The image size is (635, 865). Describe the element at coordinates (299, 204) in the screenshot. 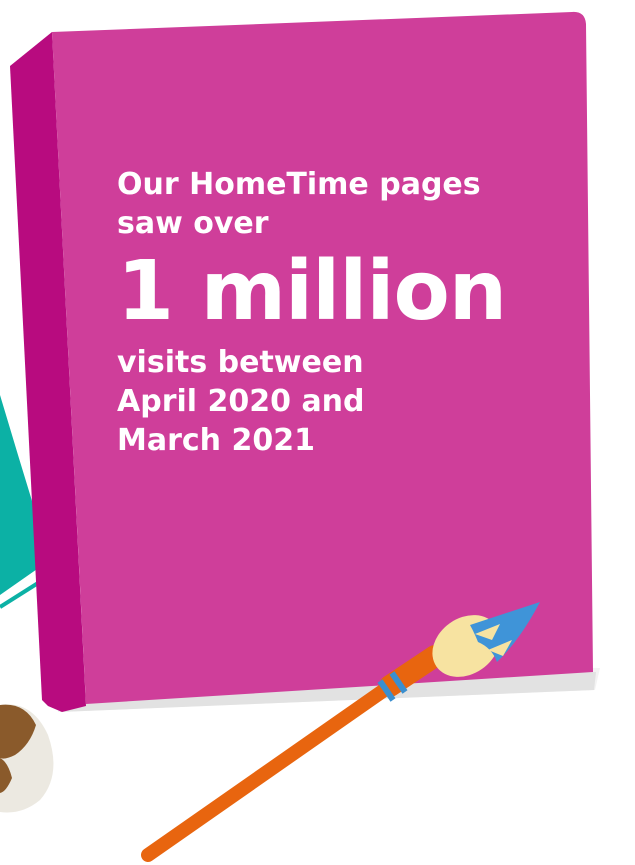

I see `intro-text: Our HomeTime pages saw over` at that location.